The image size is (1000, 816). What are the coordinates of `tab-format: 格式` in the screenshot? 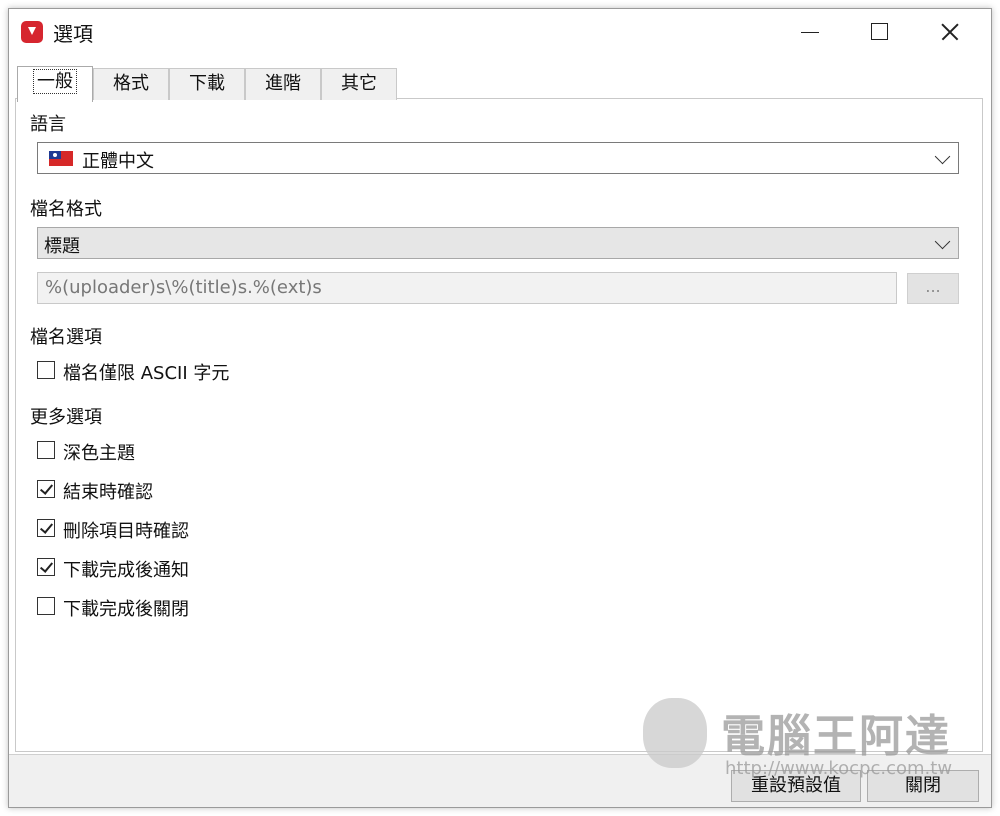 It's located at (131, 84).